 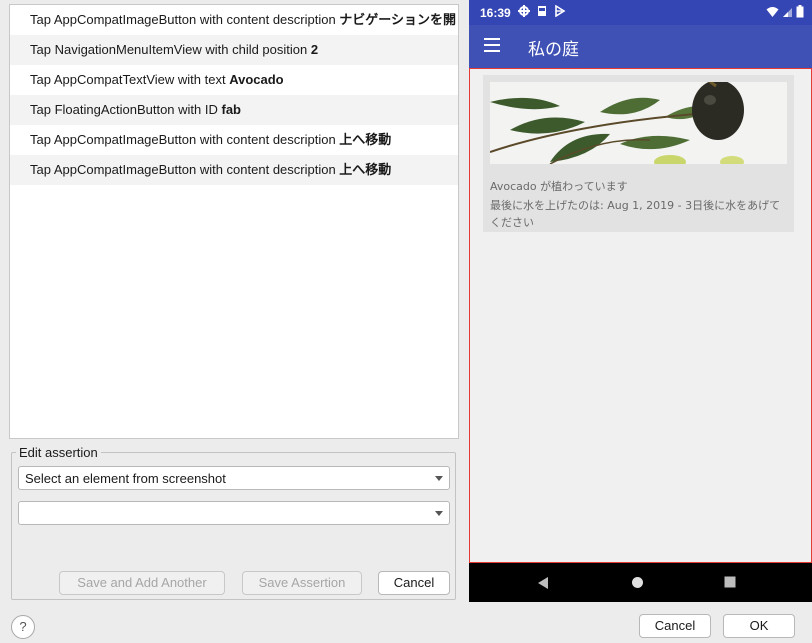 I want to click on help-button: ?, so click(x=23, y=627).